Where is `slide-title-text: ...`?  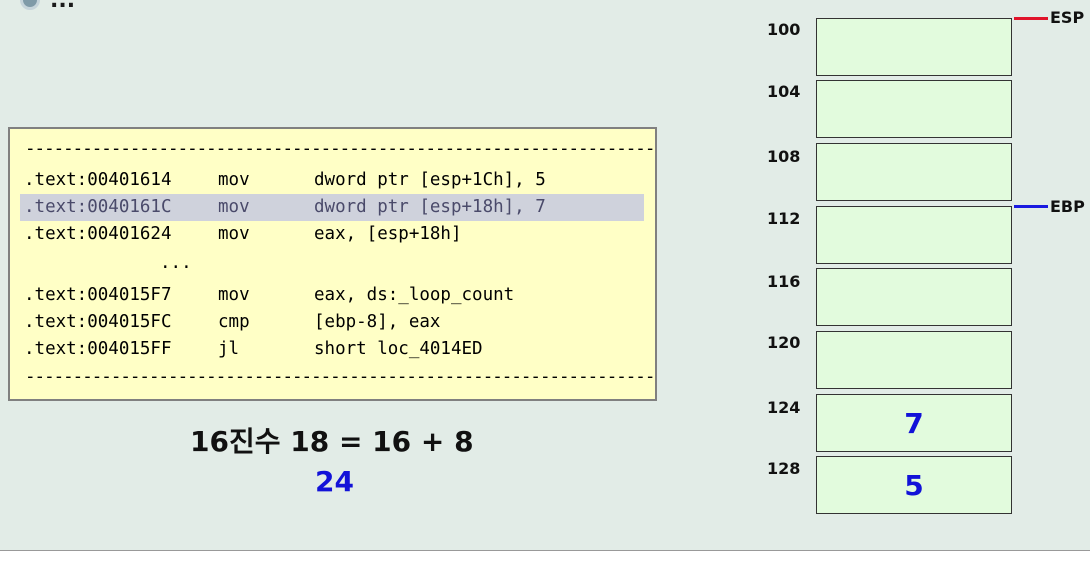
slide-title-text: ... is located at coordinates (63, 6).